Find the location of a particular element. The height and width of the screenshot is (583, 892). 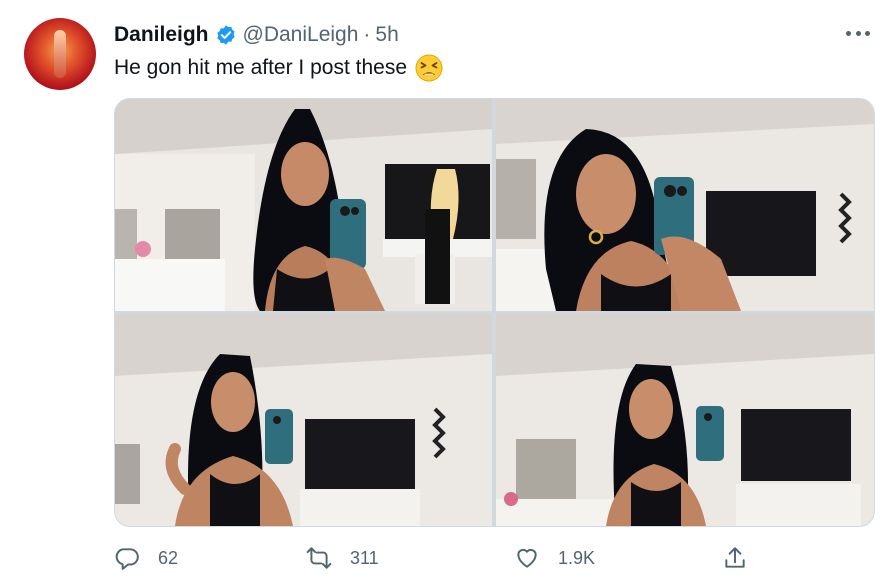

avatar-figure is located at coordinates (60, 54).